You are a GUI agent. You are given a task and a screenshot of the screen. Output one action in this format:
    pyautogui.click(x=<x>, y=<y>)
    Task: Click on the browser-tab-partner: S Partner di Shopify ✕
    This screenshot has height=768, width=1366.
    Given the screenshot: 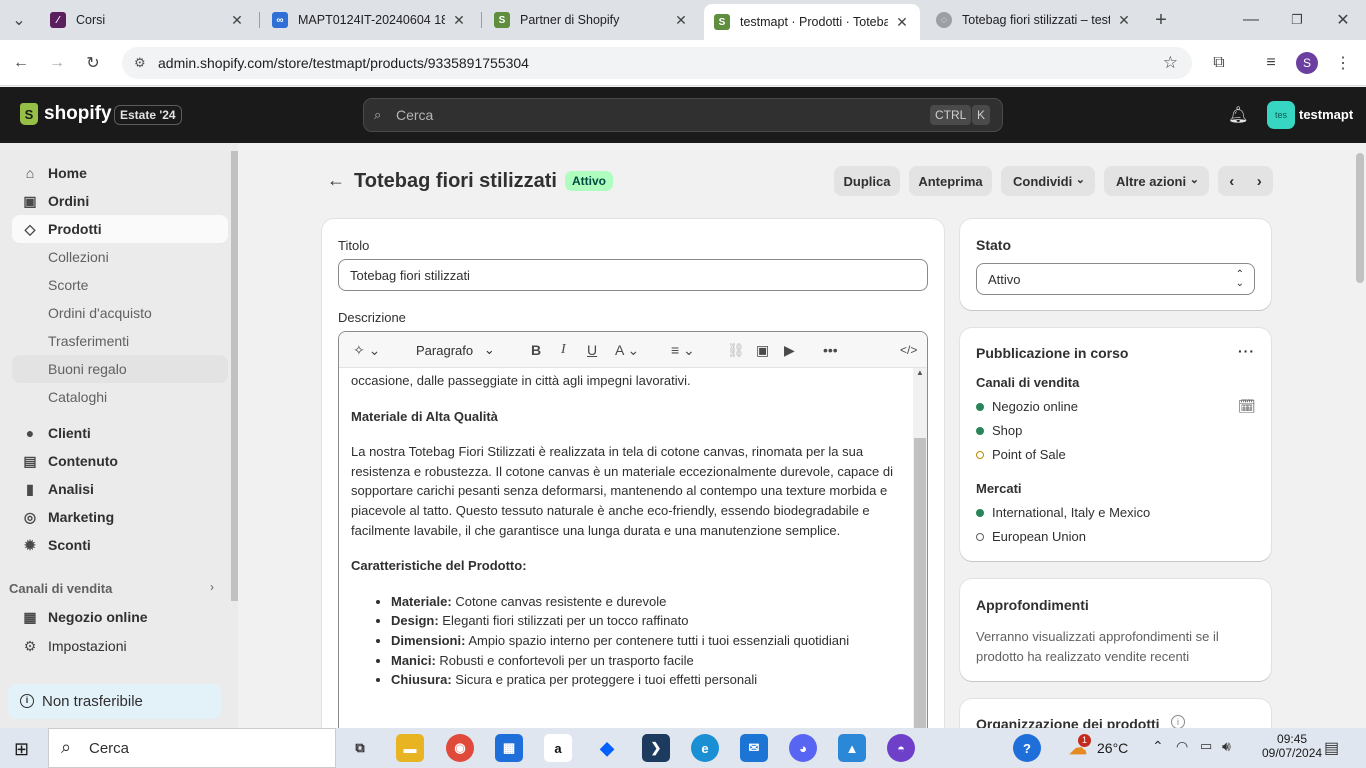 What is the action you would take?
    pyautogui.click(x=591, y=20)
    